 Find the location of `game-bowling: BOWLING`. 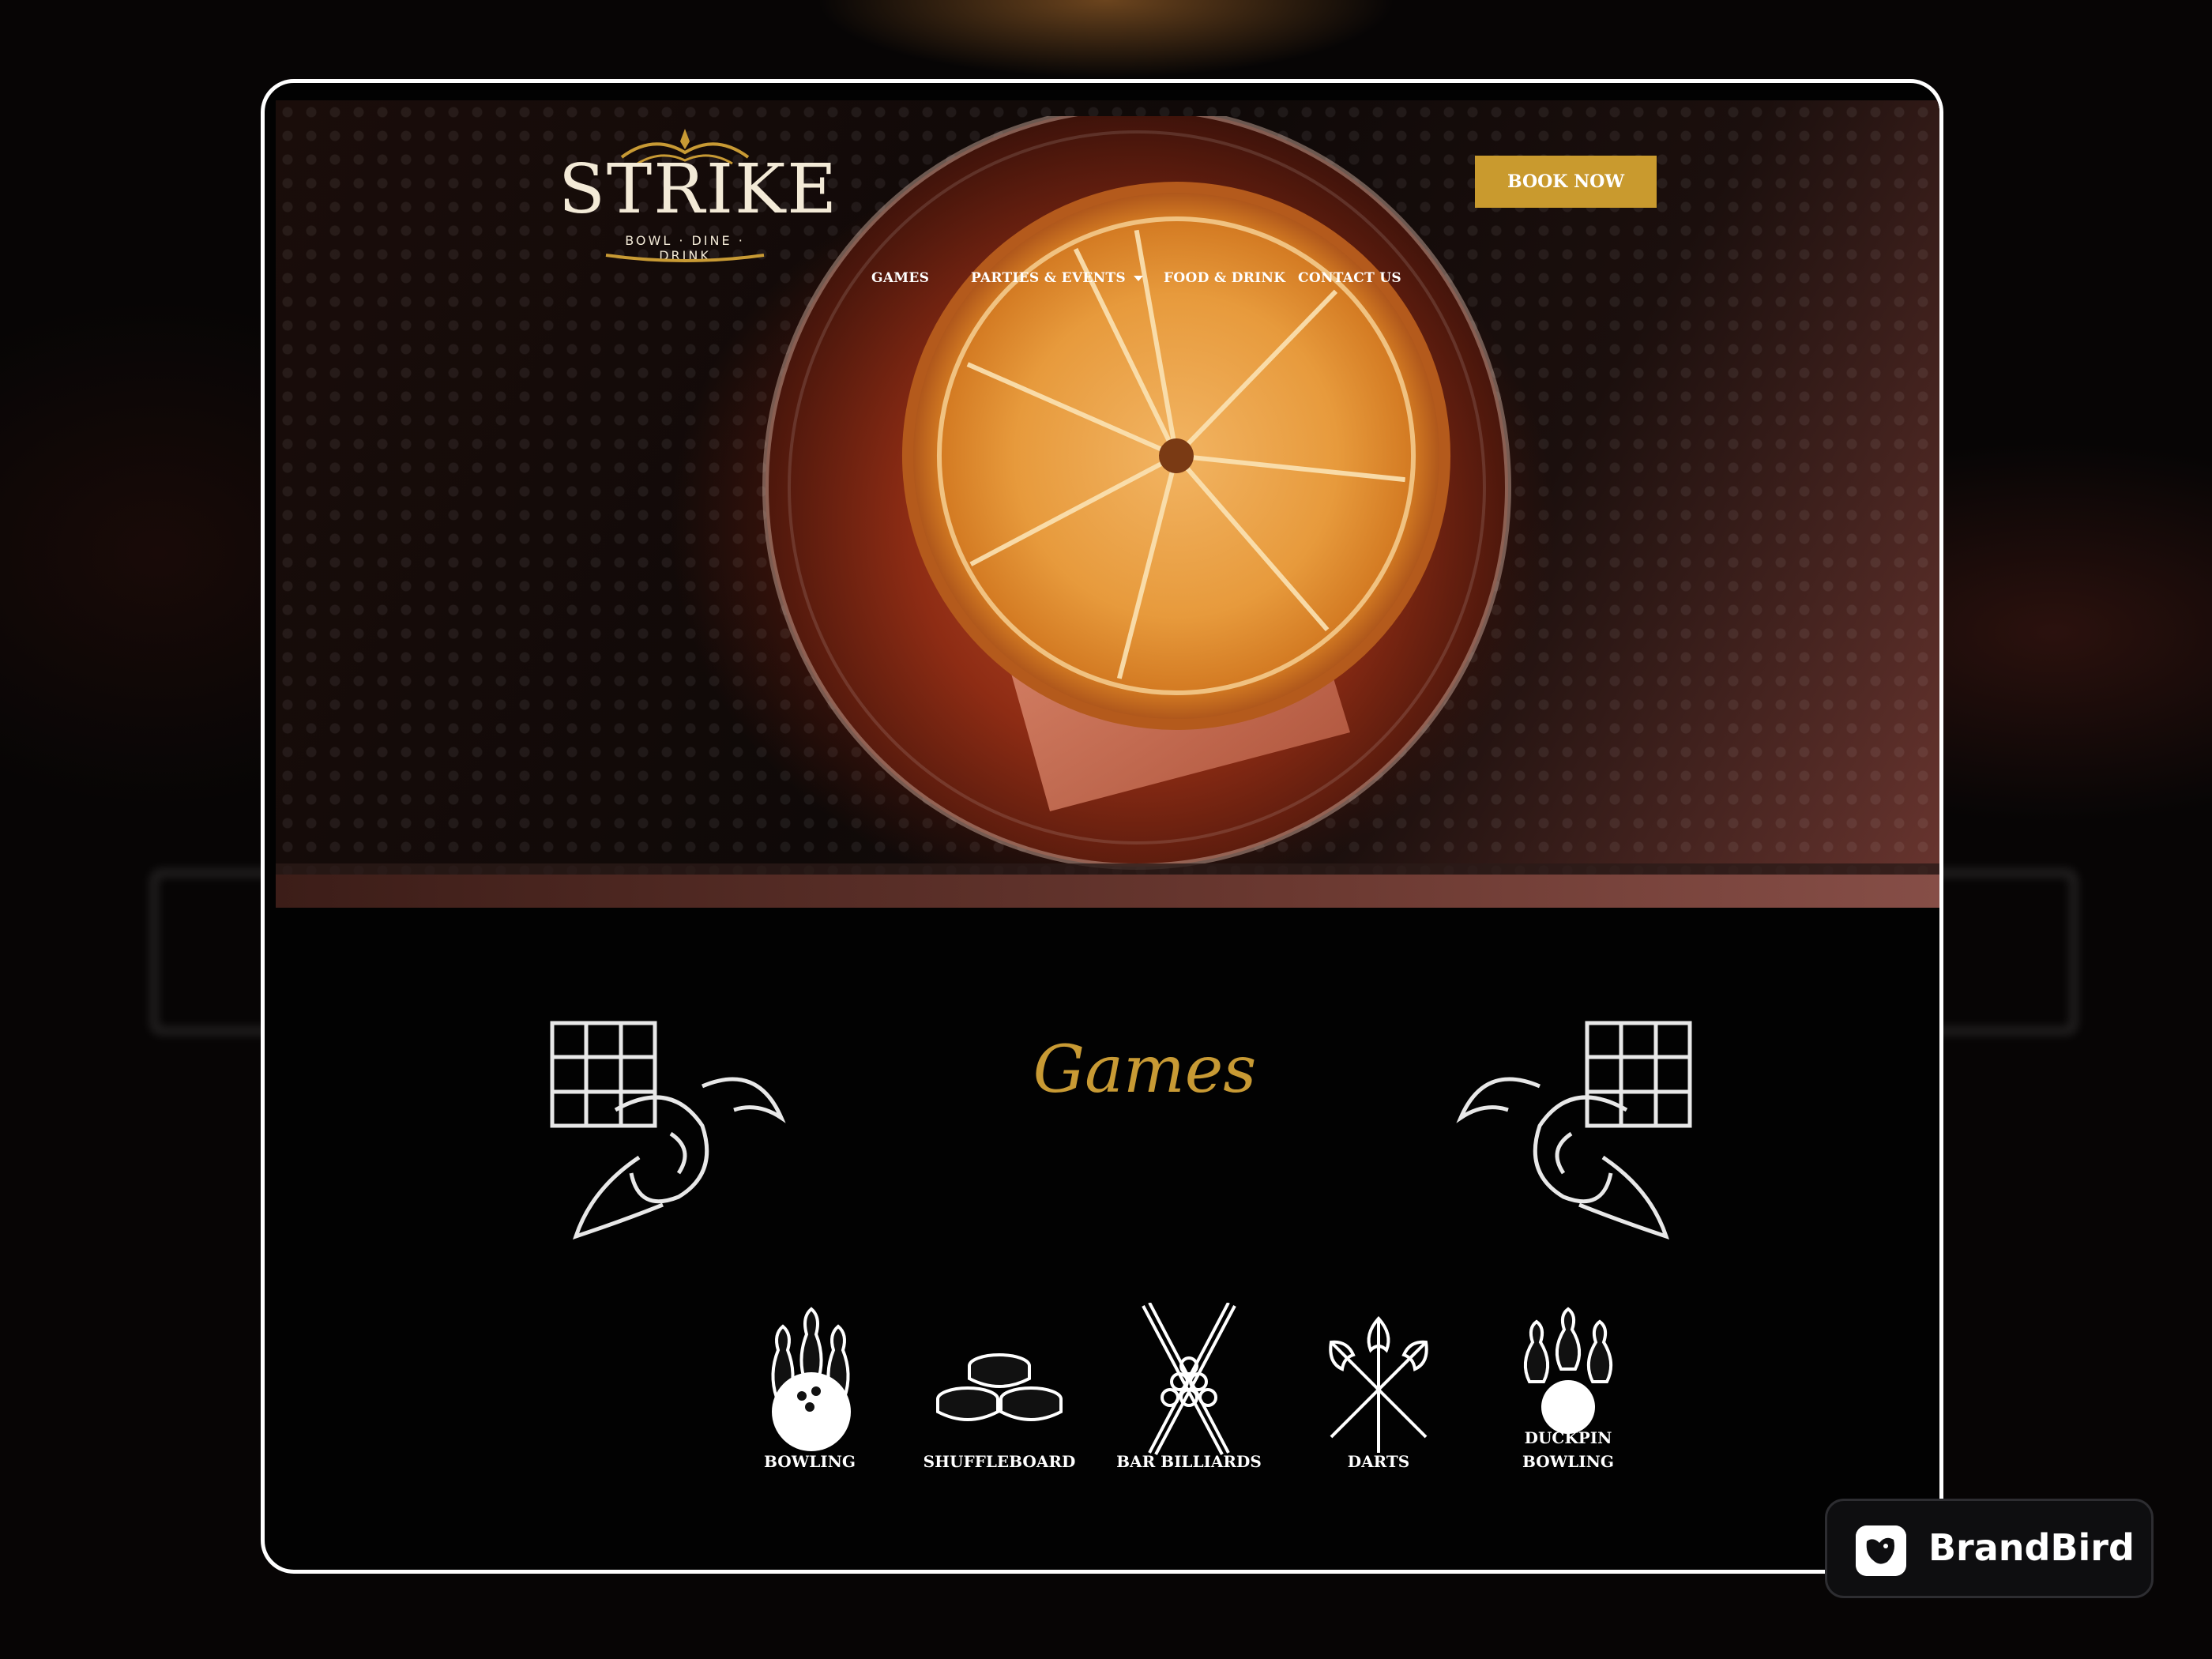

game-bowling: BOWLING is located at coordinates (810, 1390).